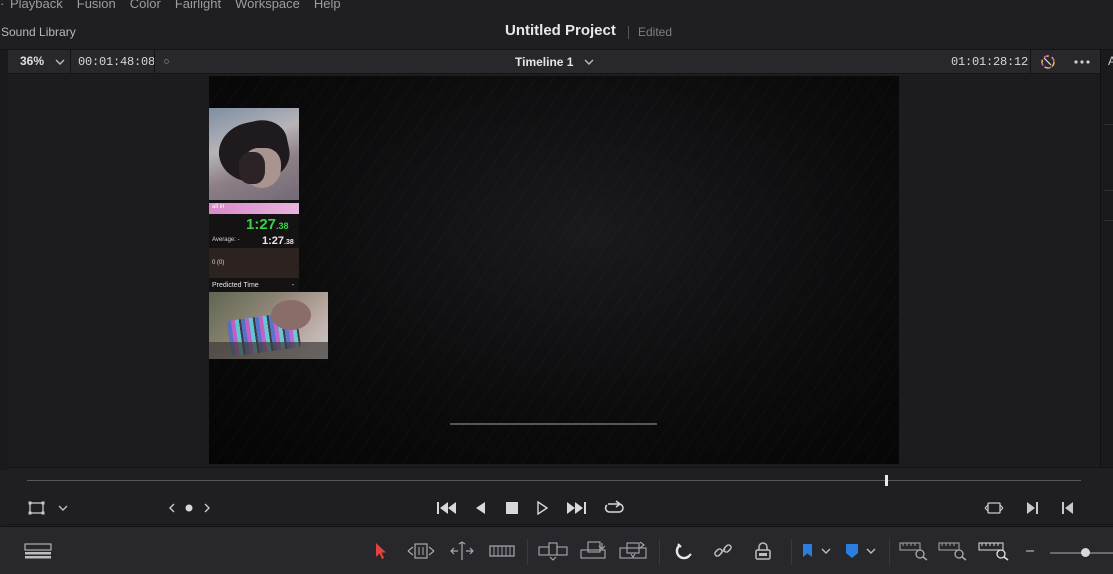 The height and width of the screenshot is (574, 1113). Describe the element at coordinates (480, 508) in the screenshot. I see `play-reverse-icon` at that location.